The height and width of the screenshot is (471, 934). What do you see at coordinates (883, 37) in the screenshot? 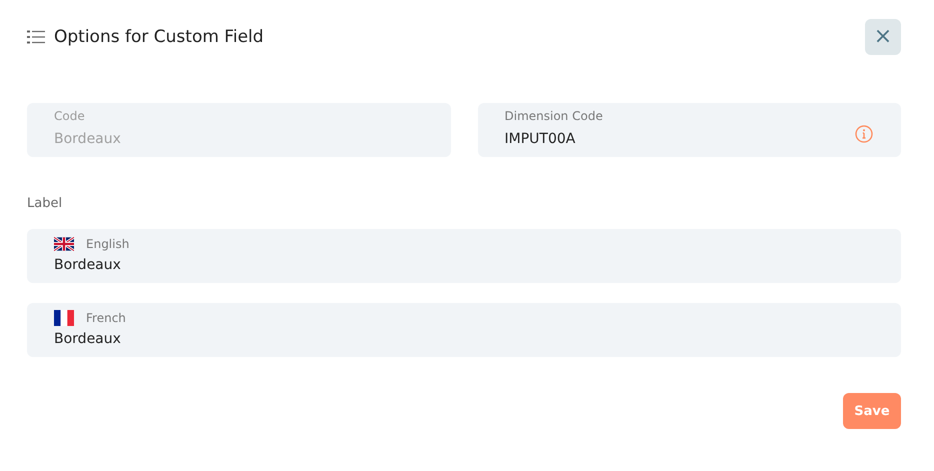
I see `close-button: ×` at bounding box center [883, 37].